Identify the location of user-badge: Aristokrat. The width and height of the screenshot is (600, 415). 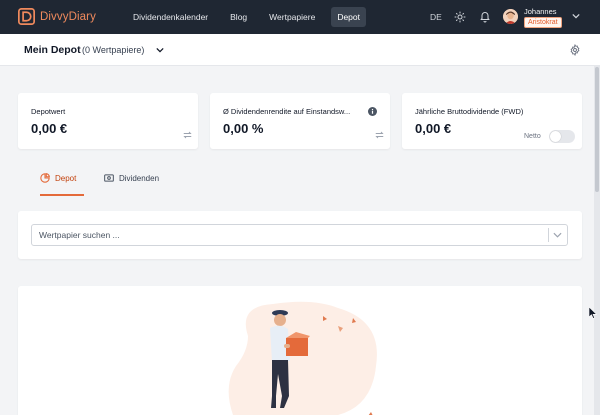
(543, 22).